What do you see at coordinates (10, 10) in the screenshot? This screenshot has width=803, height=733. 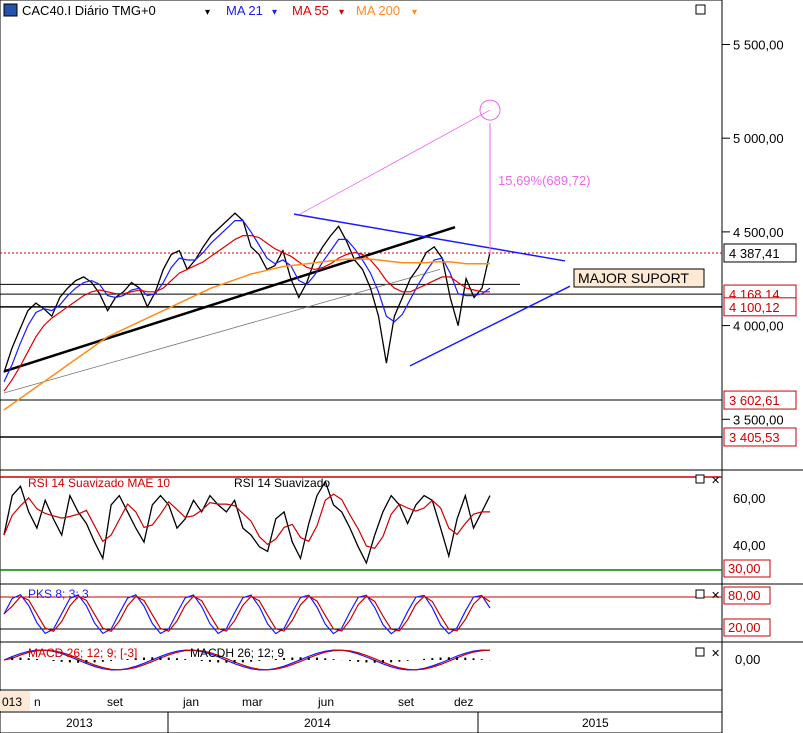 I see `chart-logo-icon` at bounding box center [10, 10].